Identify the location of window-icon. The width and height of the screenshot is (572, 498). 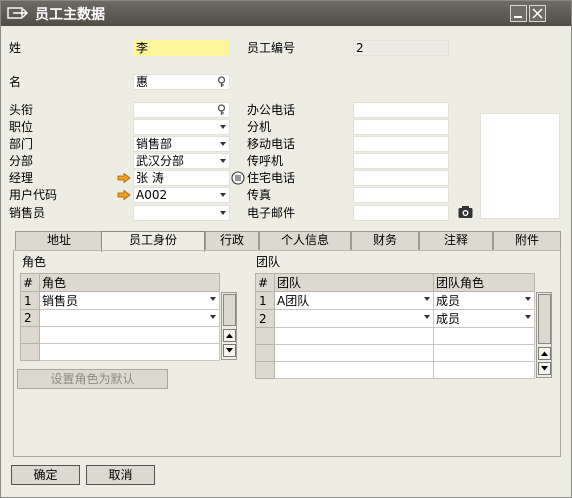
(17, 13).